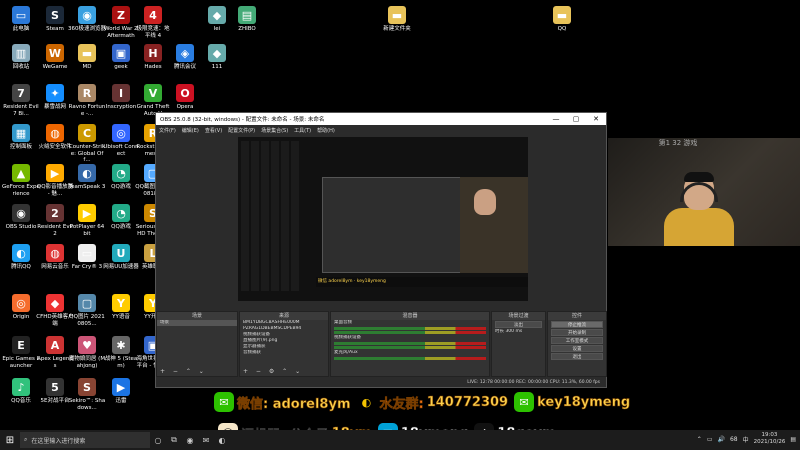 This screenshot has height=450, width=800. What do you see at coordinates (577, 332) in the screenshot?
I see `start-recording-button: 开始录制` at bounding box center [577, 332].